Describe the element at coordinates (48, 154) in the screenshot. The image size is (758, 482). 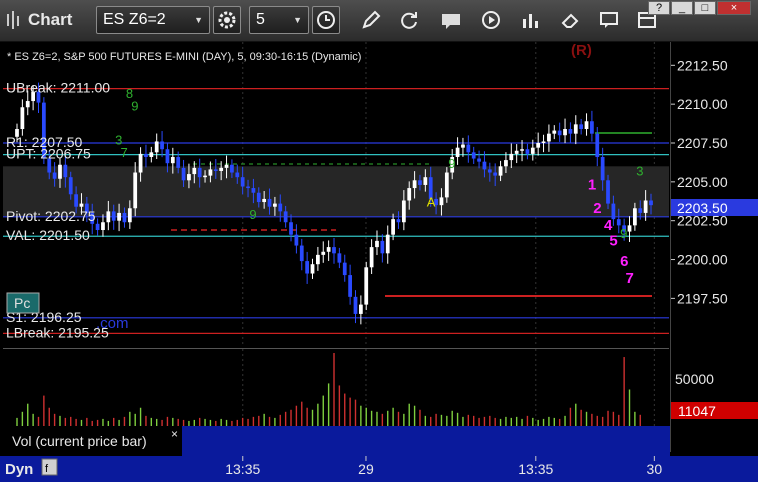
I see `level-label: UPT: 2206.75` at that location.